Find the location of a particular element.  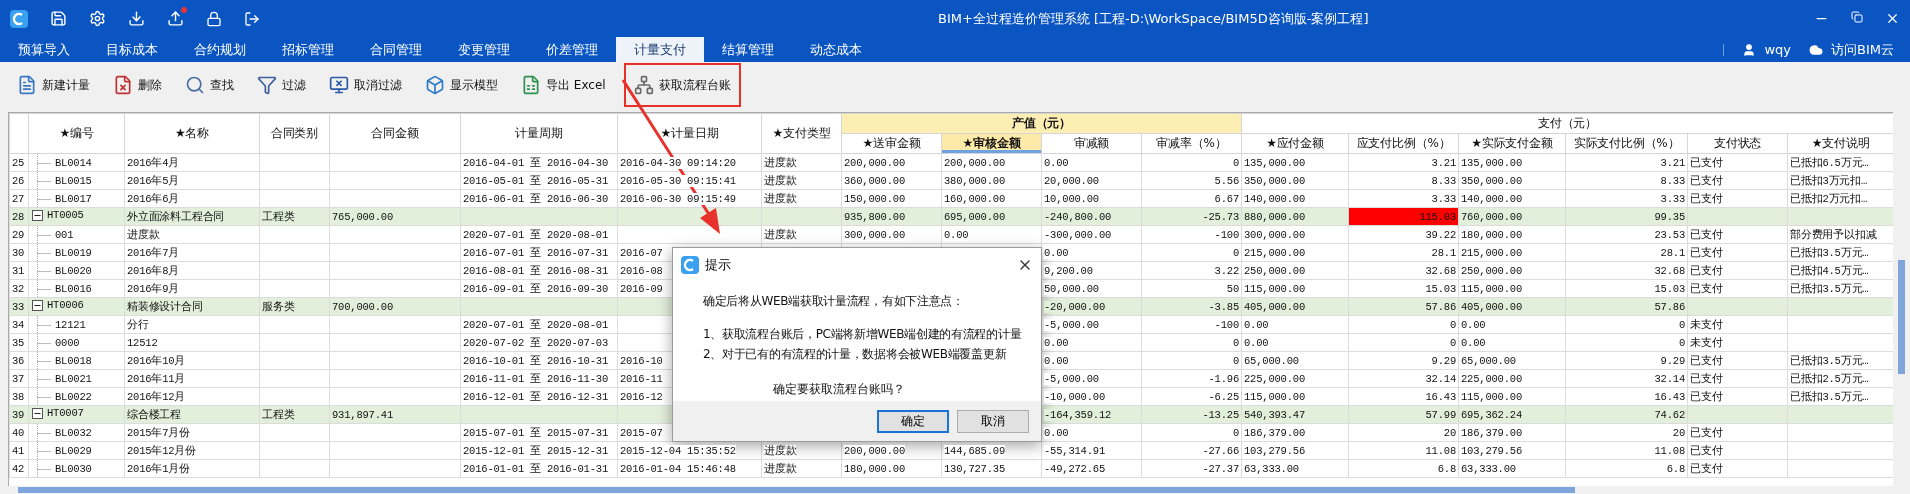

cube-icon is located at coordinates (435, 85).